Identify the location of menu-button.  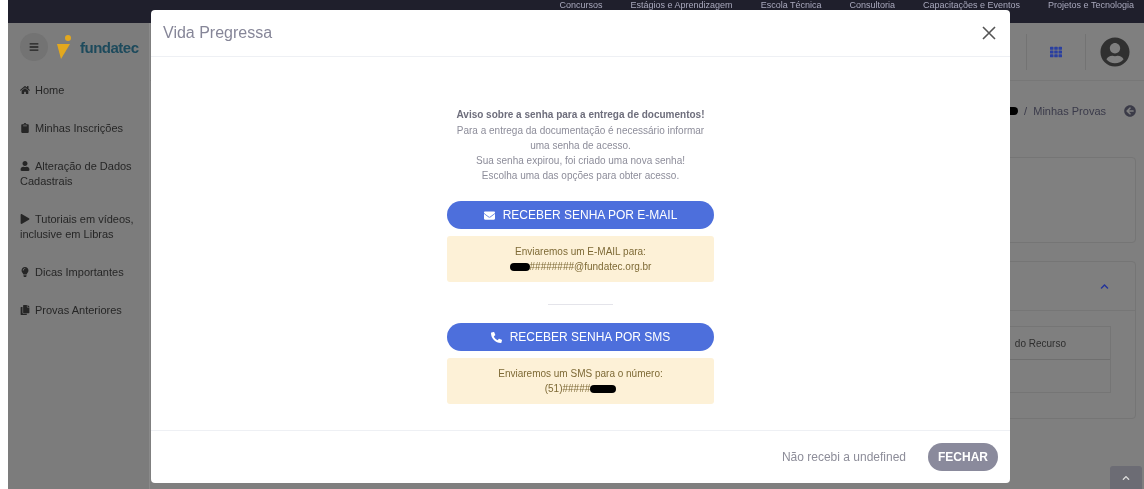
(34, 47).